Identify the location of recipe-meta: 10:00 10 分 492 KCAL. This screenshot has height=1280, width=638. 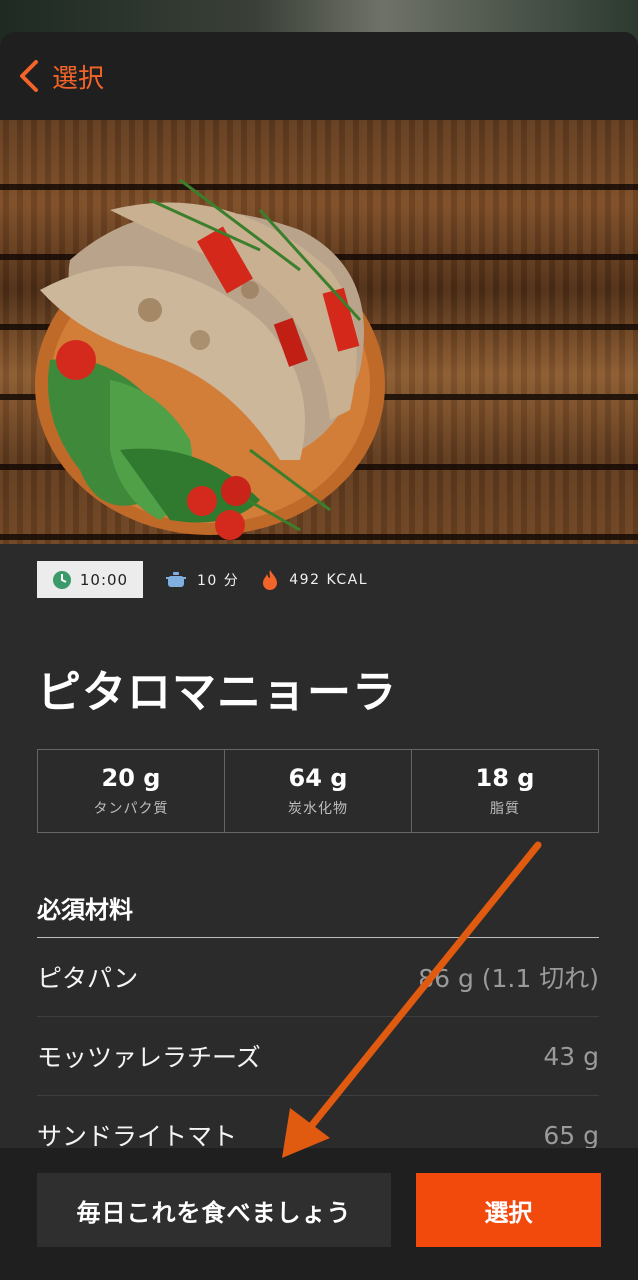
(202, 579).